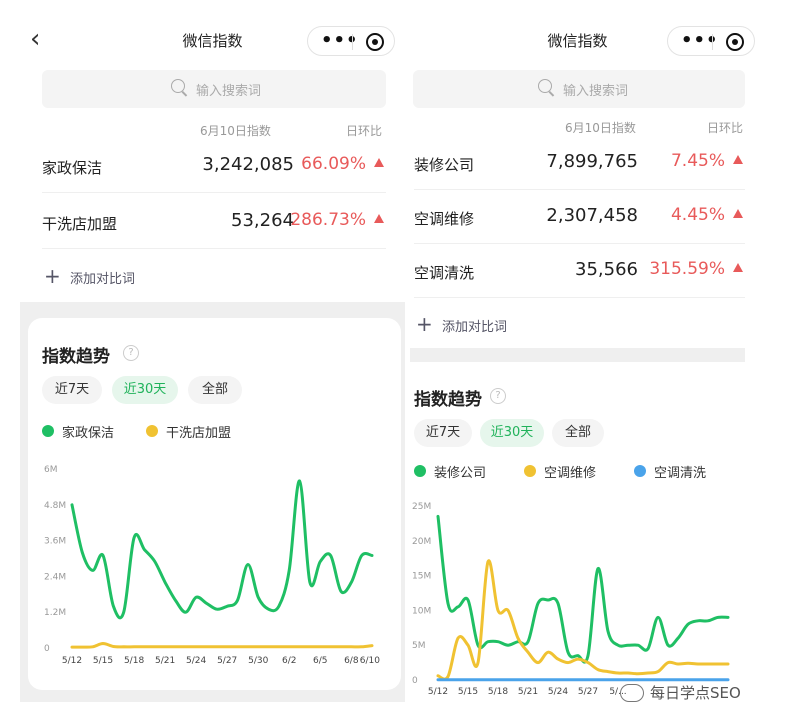  I want to click on keyword-label: 家政保洁, so click(72, 168).